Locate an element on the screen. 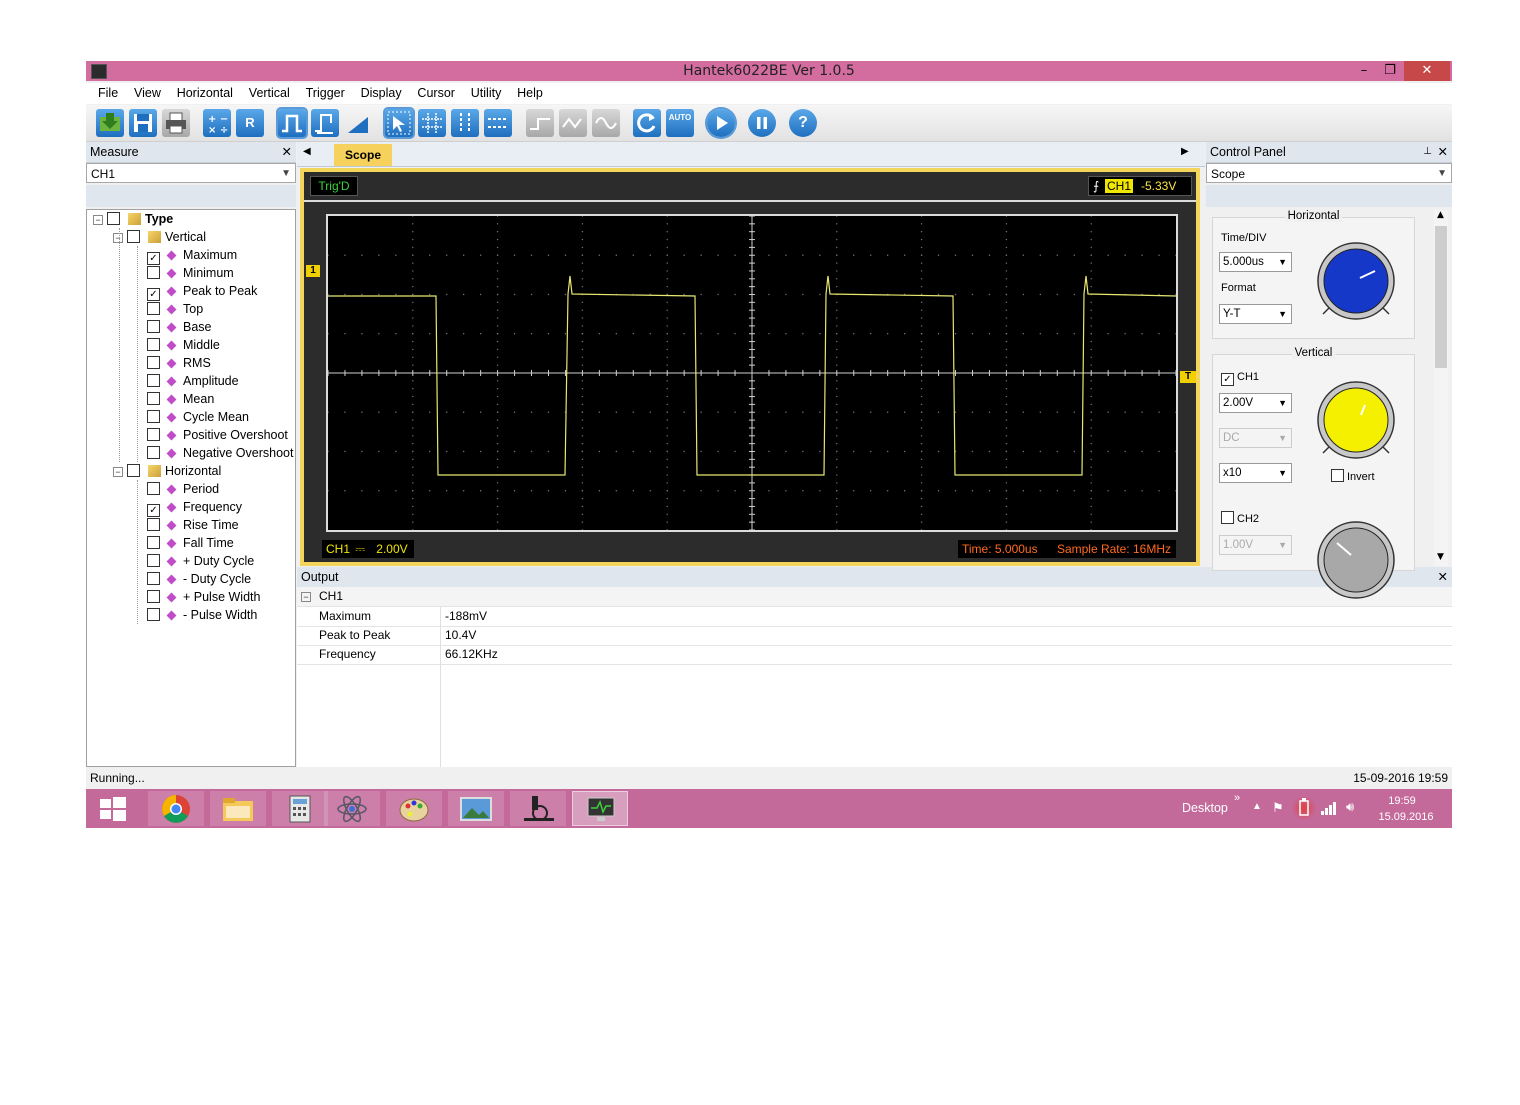  measure-item-duty-cycle: - Duty Cycle is located at coordinates (199, 579).